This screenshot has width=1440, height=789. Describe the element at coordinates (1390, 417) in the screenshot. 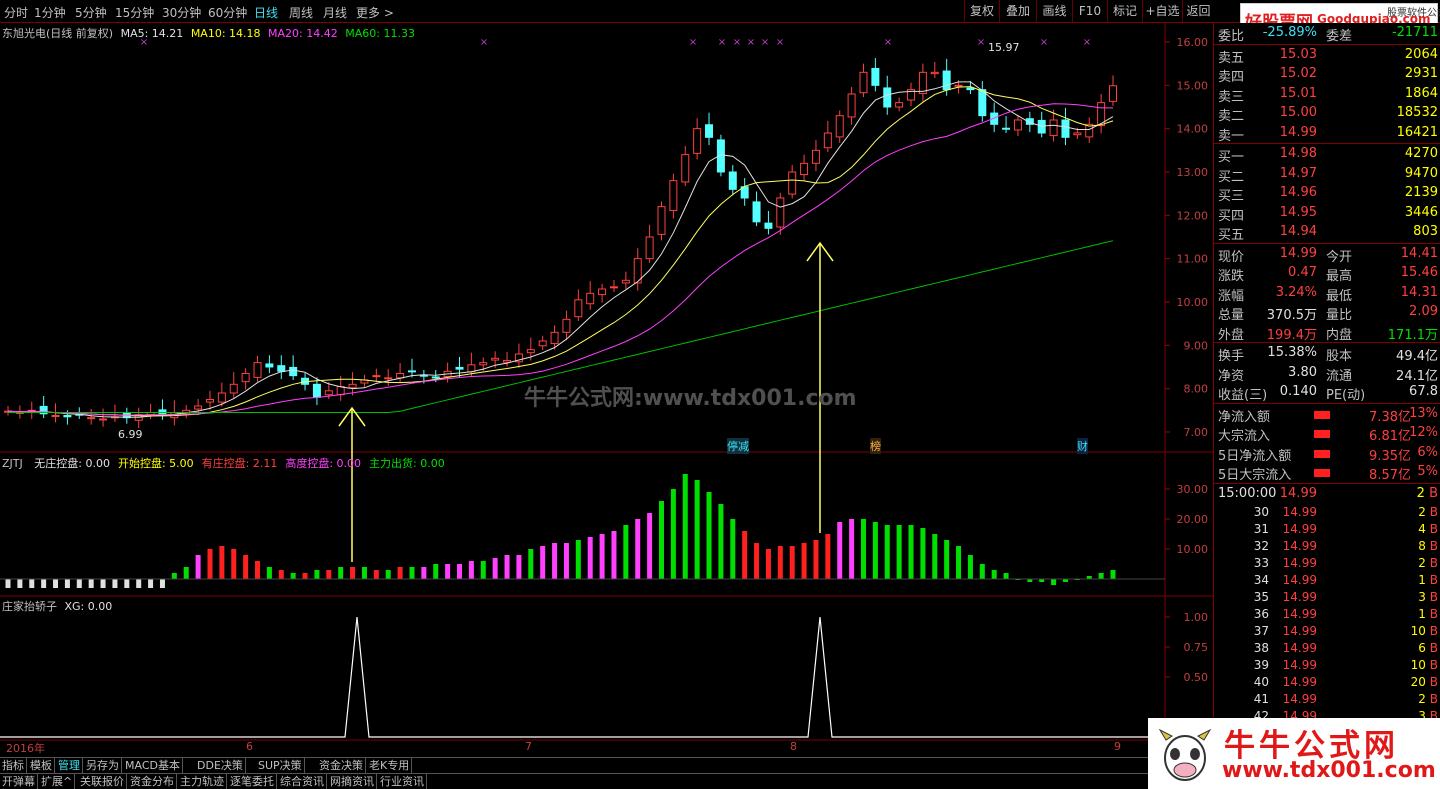

I see `flow-value: 7.38亿` at that location.